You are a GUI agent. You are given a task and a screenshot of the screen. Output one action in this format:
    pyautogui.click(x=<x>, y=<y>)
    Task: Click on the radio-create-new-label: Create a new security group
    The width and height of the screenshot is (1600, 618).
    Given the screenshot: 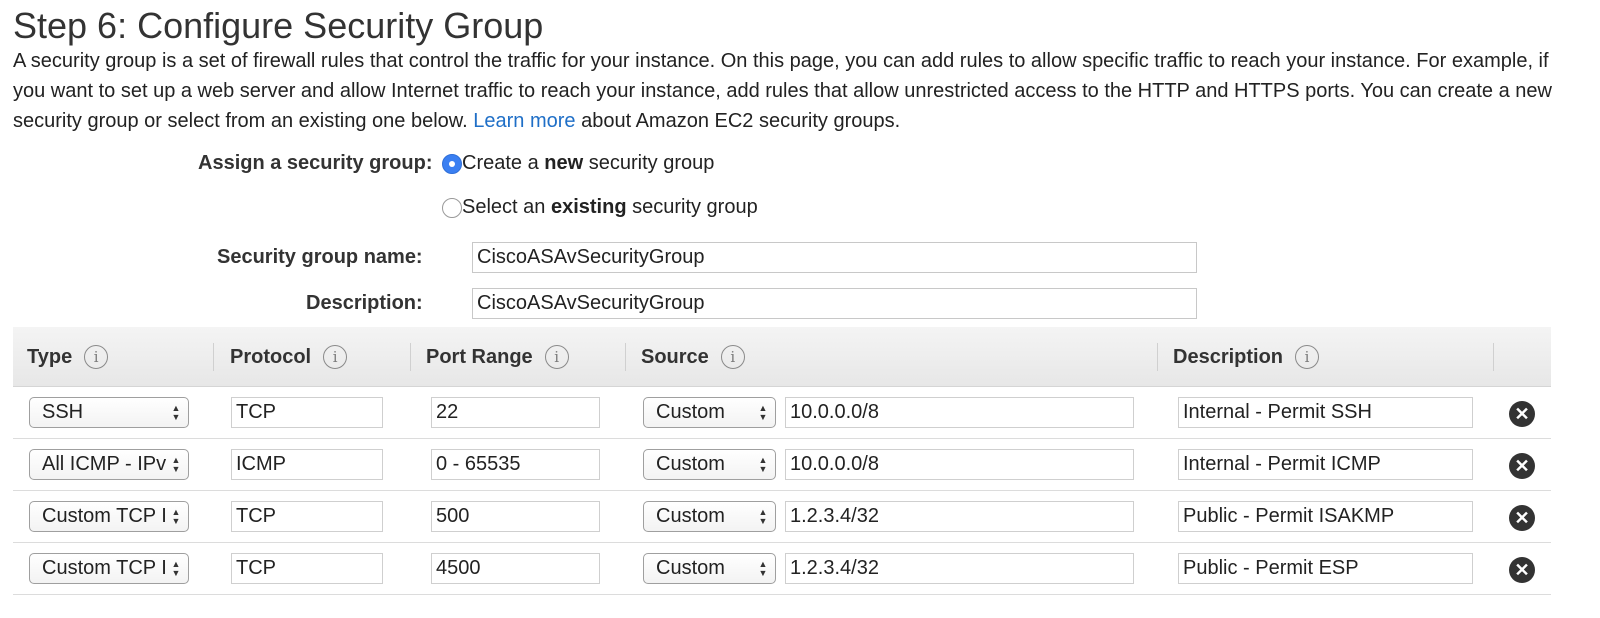 What is the action you would take?
    pyautogui.click(x=588, y=163)
    